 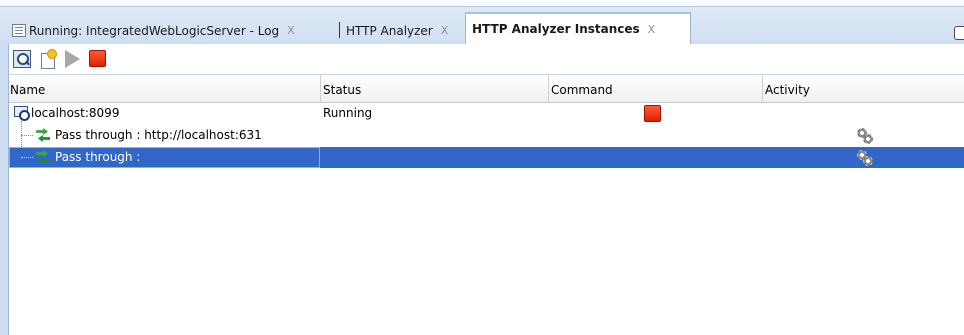 I want to click on column-header-command: Command, so click(x=656, y=89).